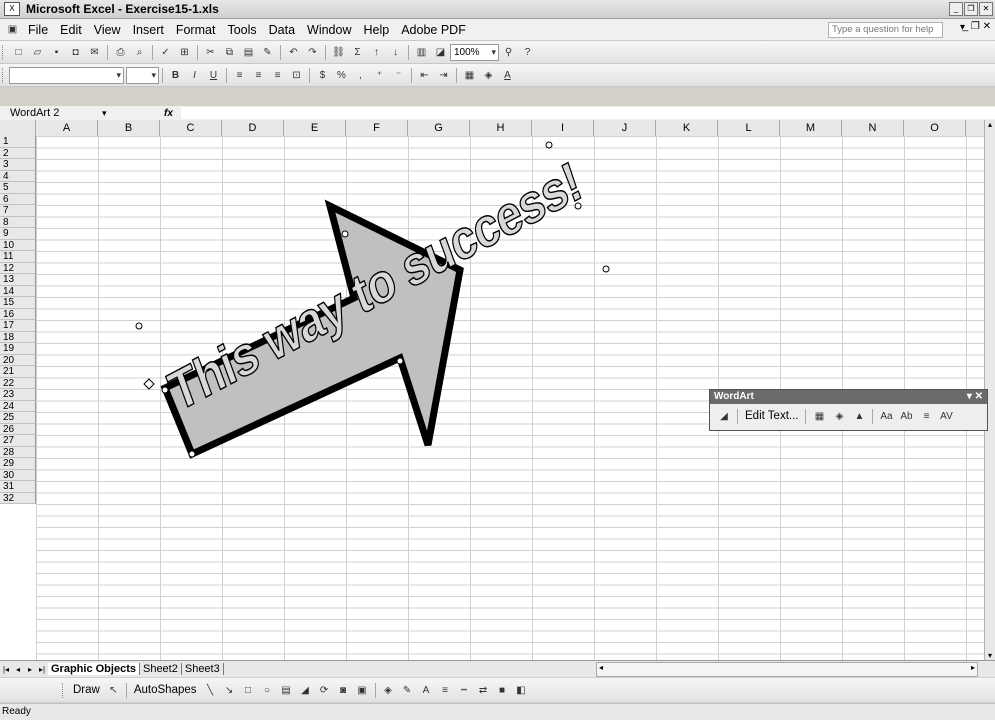 This screenshot has height=720, width=995. What do you see at coordinates (464, 690) in the screenshot?
I see `dash-style-icon: ┅` at bounding box center [464, 690].